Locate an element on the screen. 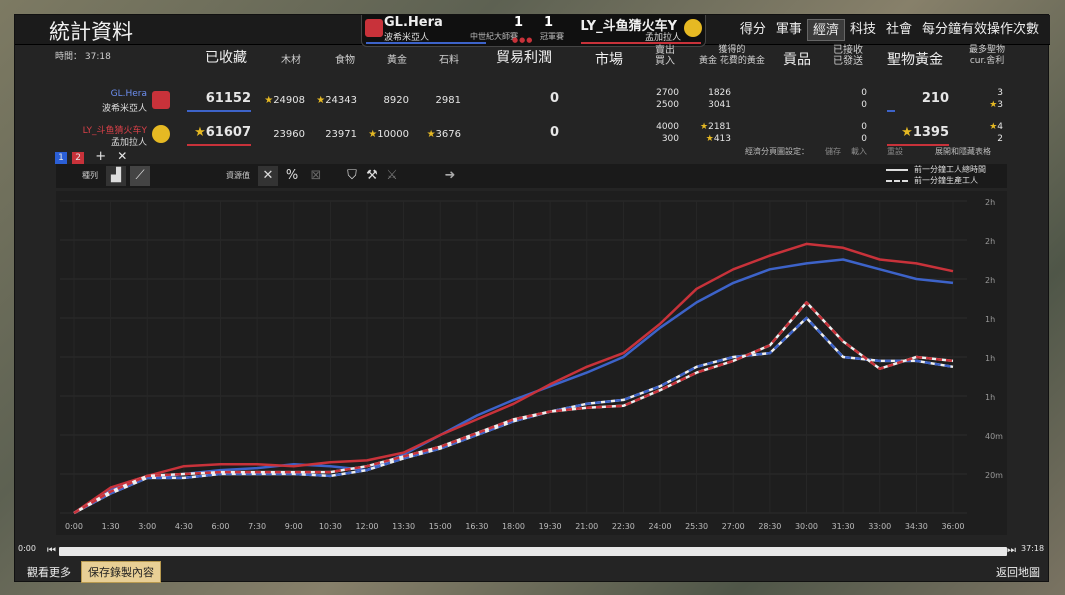 The width and height of the screenshot is (1065, 595). graph-toolbar-top: 1 2 + ✕ 經濟分頁圖設定： 儲存 載入 重設 展開和隱藏表格 is located at coordinates (535, 154).